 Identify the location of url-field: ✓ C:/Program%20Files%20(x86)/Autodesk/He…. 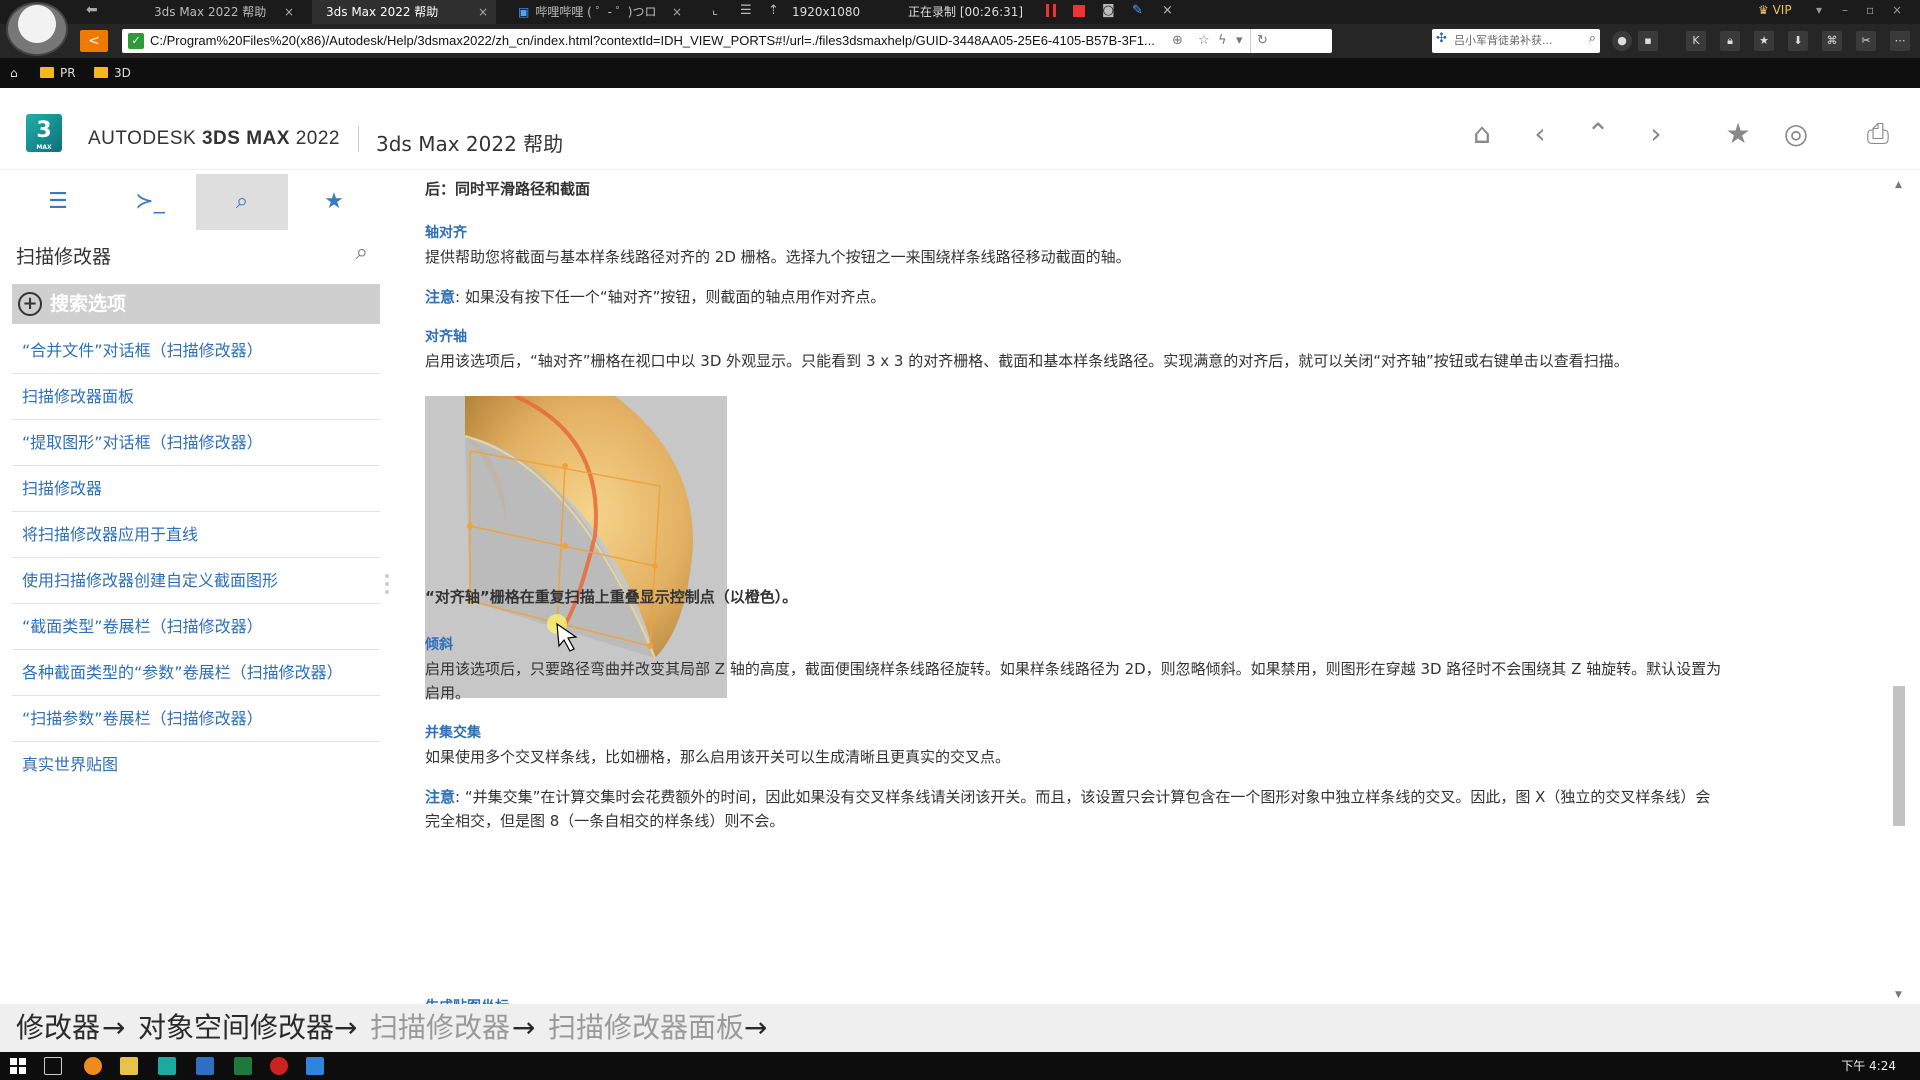
(727, 41).